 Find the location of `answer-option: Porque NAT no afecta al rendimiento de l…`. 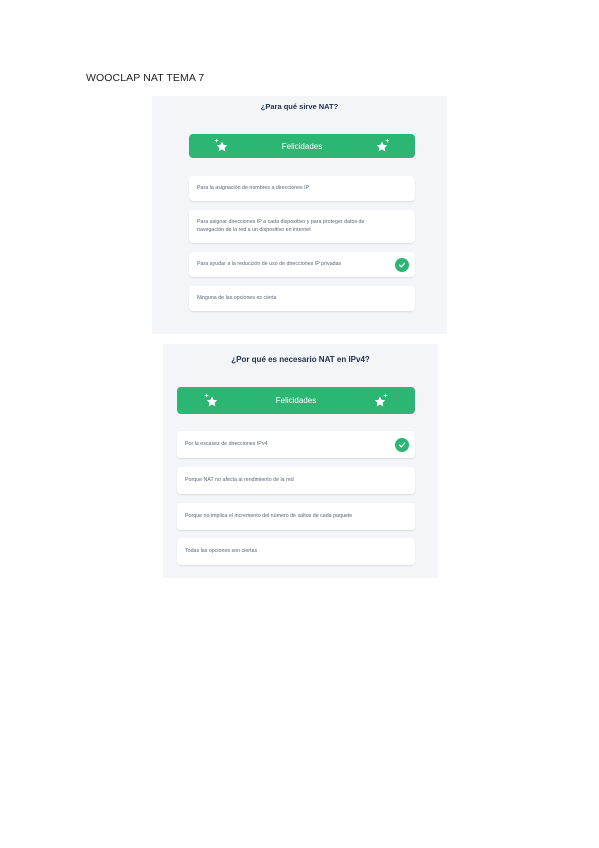

answer-option: Porque NAT no afecta al rendimiento de l… is located at coordinates (296, 480).